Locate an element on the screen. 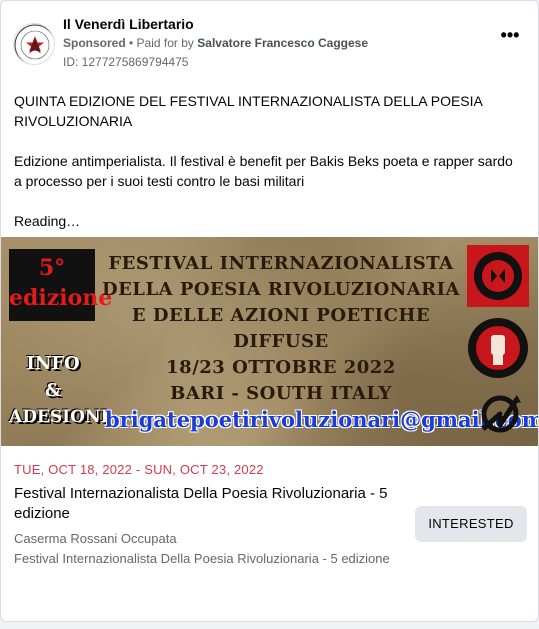  interested-button: INTERESTED is located at coordinates (471, 524).